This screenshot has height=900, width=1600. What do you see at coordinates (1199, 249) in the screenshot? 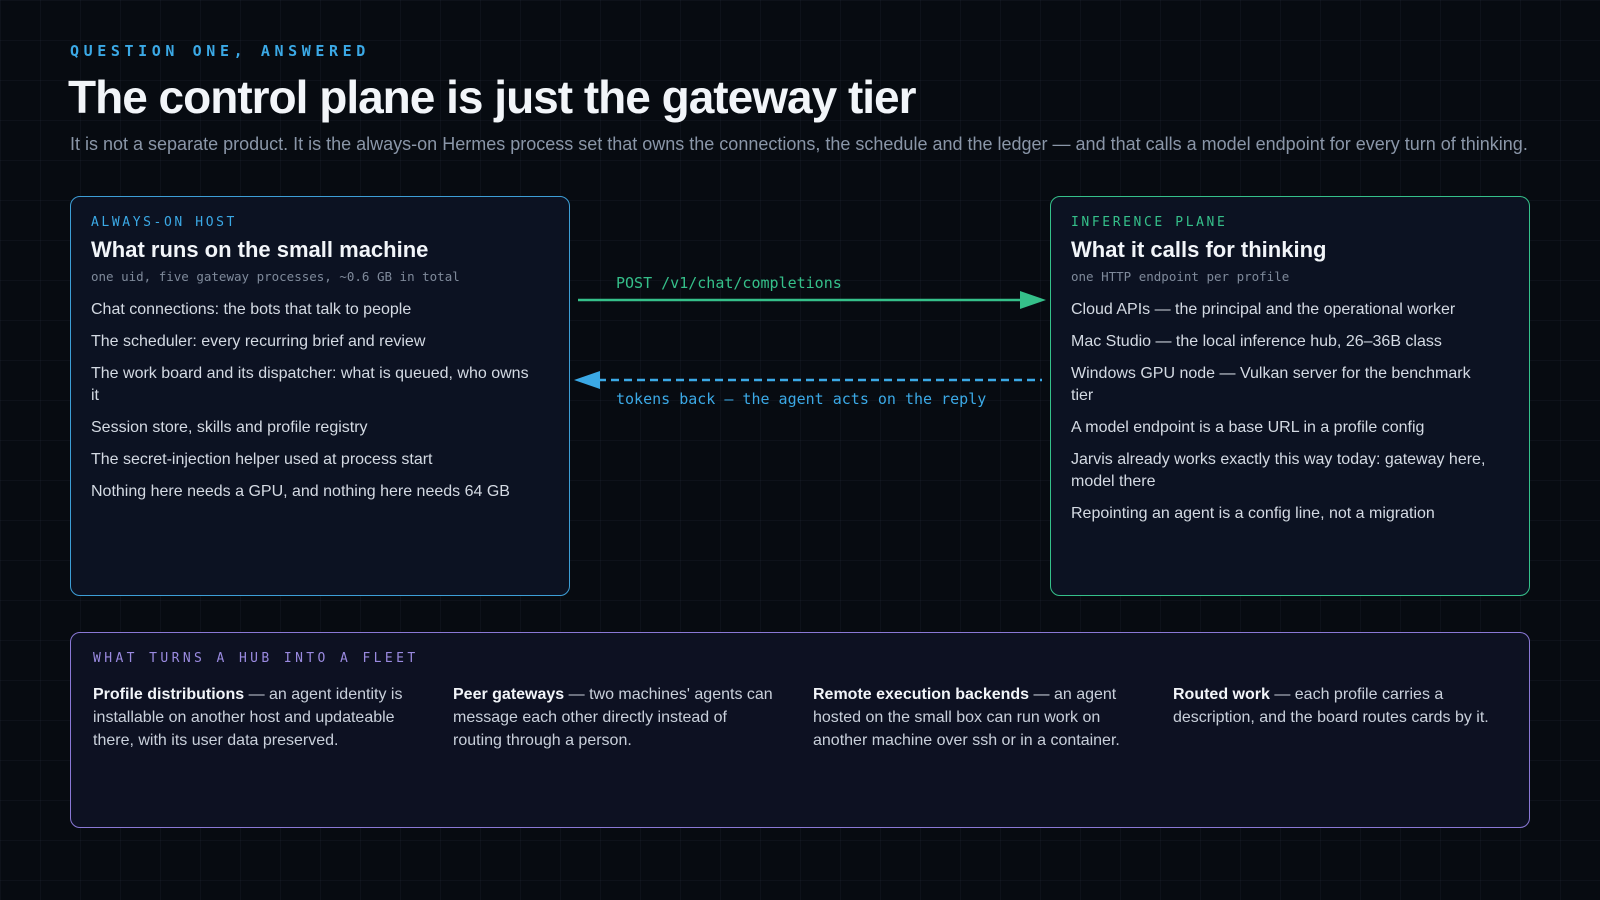
I see `inference-plane-heading: What it calls for thinking` at bounding box center [1199, 249].